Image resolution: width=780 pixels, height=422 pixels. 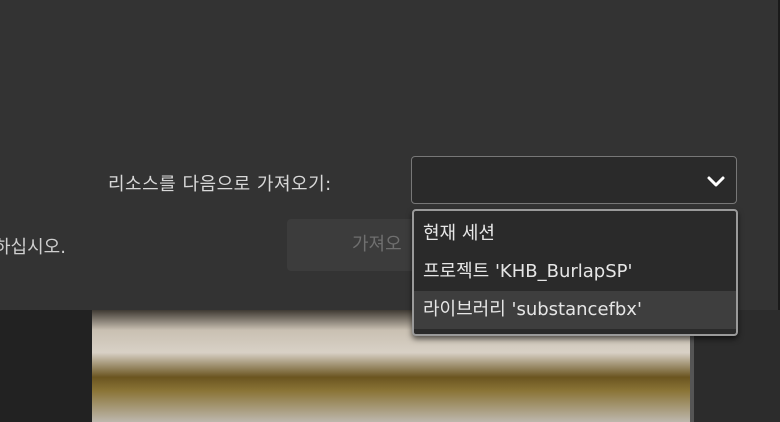 What do you see at coordinates (575, 234) in the screenshot?
I see `dropdown-option-current-session: 현재 세션` at bounding box center [575, 234].